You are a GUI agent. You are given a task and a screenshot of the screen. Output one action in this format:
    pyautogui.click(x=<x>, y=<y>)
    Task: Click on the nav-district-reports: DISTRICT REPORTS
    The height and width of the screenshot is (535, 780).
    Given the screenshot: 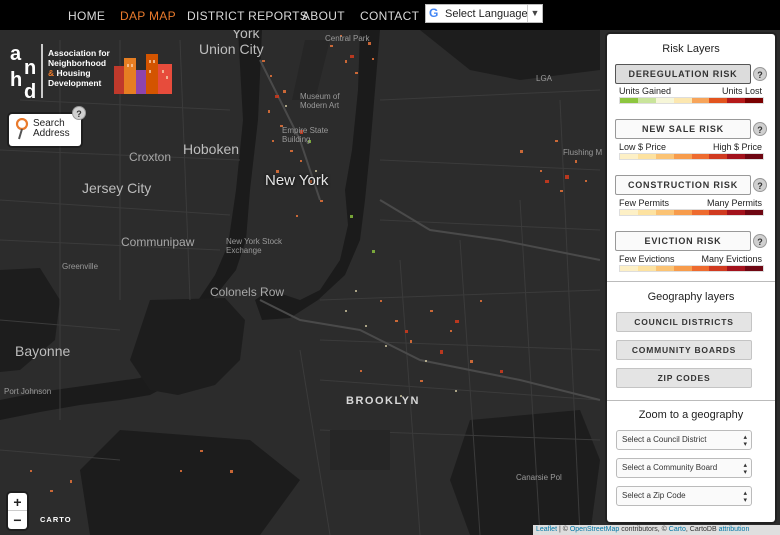 What is the action you would take?
    pyautogui.click(x=247, y=16)
    